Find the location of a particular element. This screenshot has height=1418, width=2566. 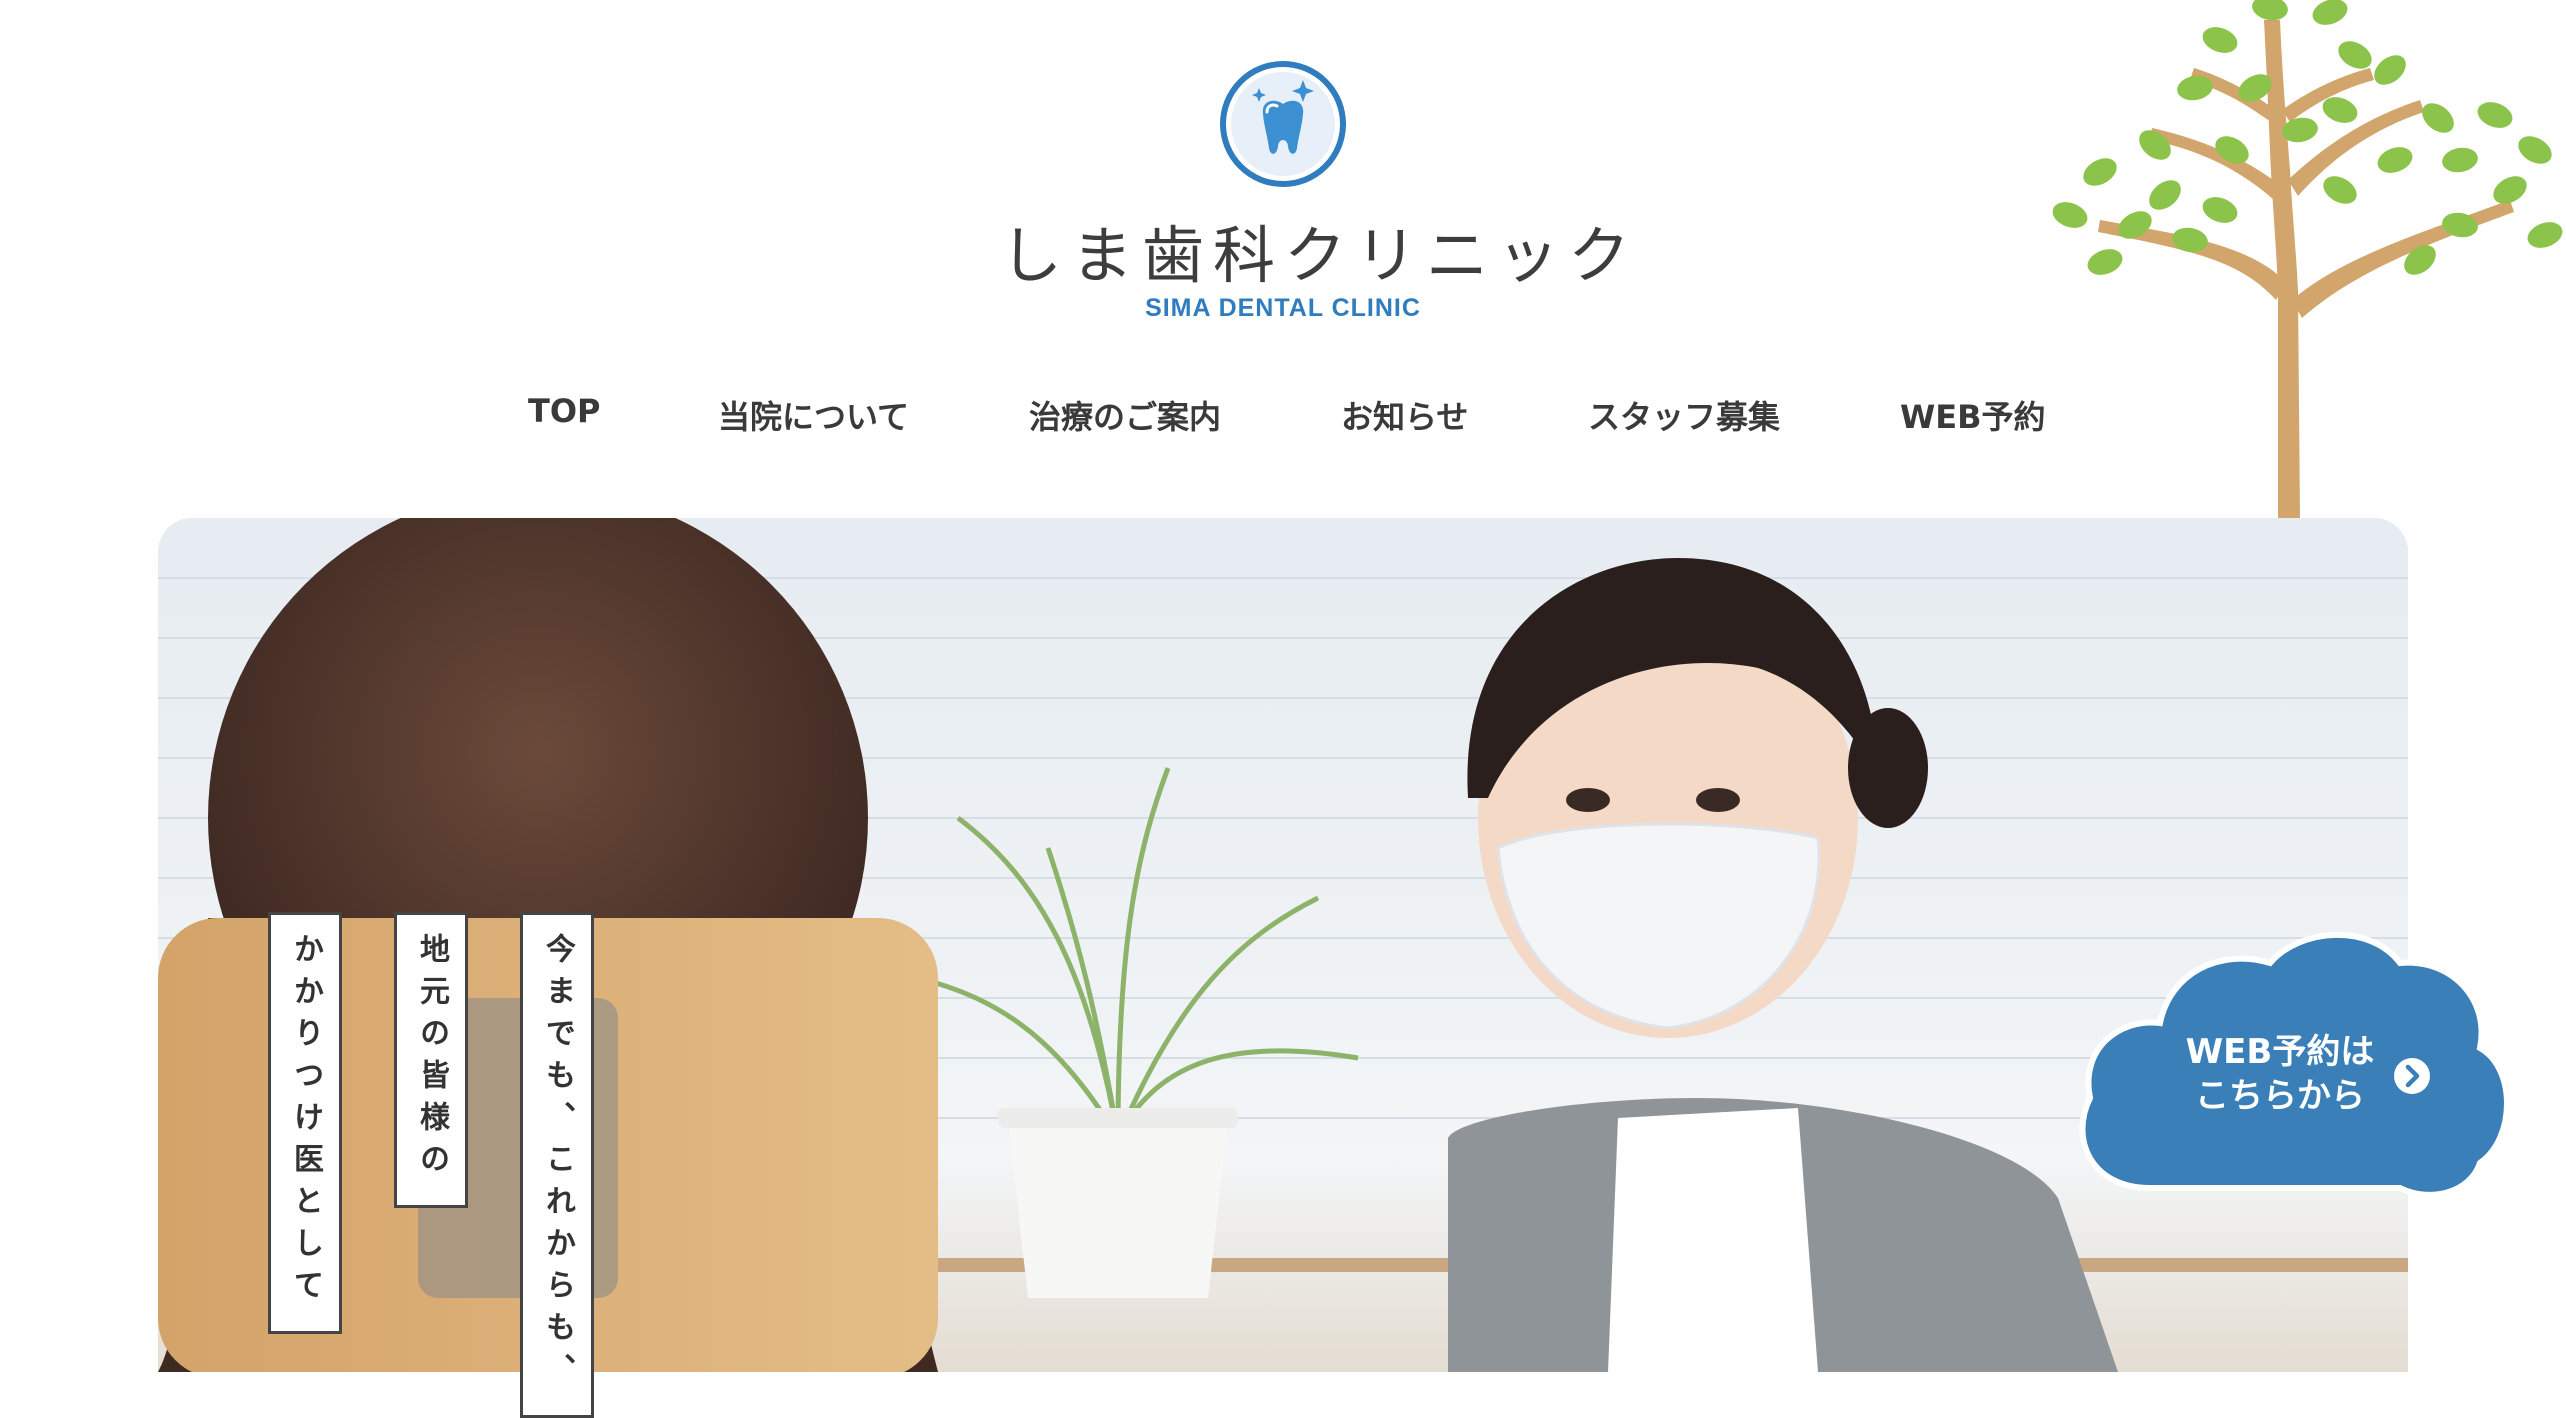

web-reserve-label: WEB予約は こちらから is located at coordinates (2280, 1074).